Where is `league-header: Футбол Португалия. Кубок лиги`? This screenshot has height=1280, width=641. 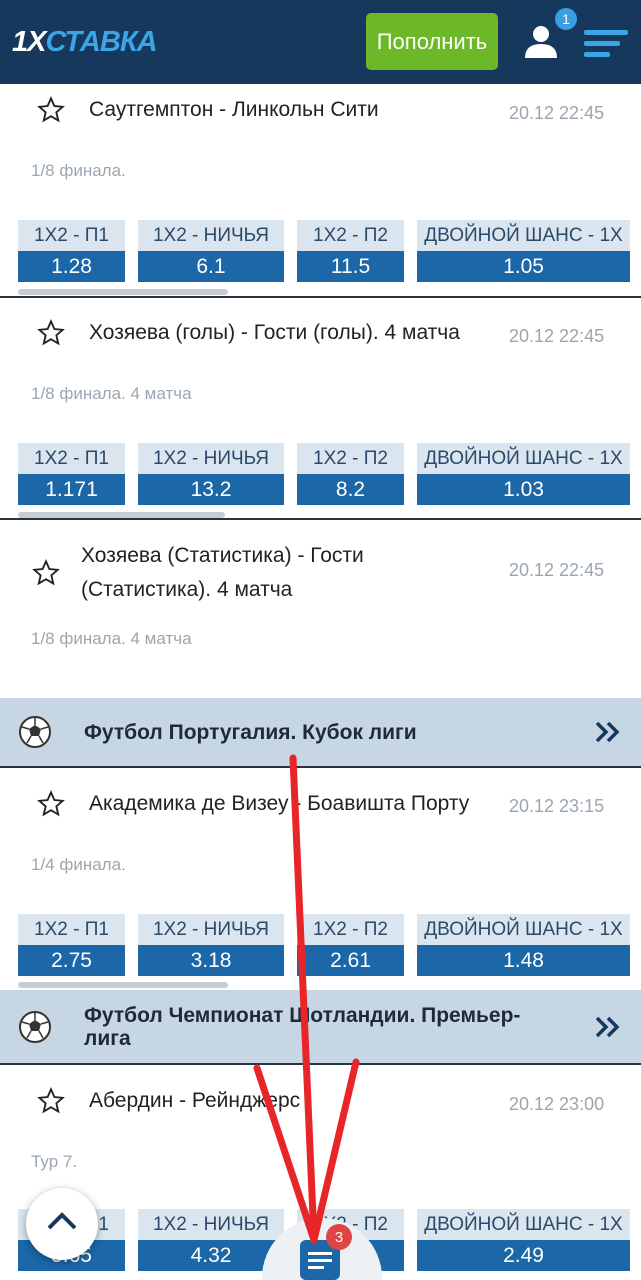
league-header: Футбол Португалия. Кубок лиги is located at coordinates (320, 732).